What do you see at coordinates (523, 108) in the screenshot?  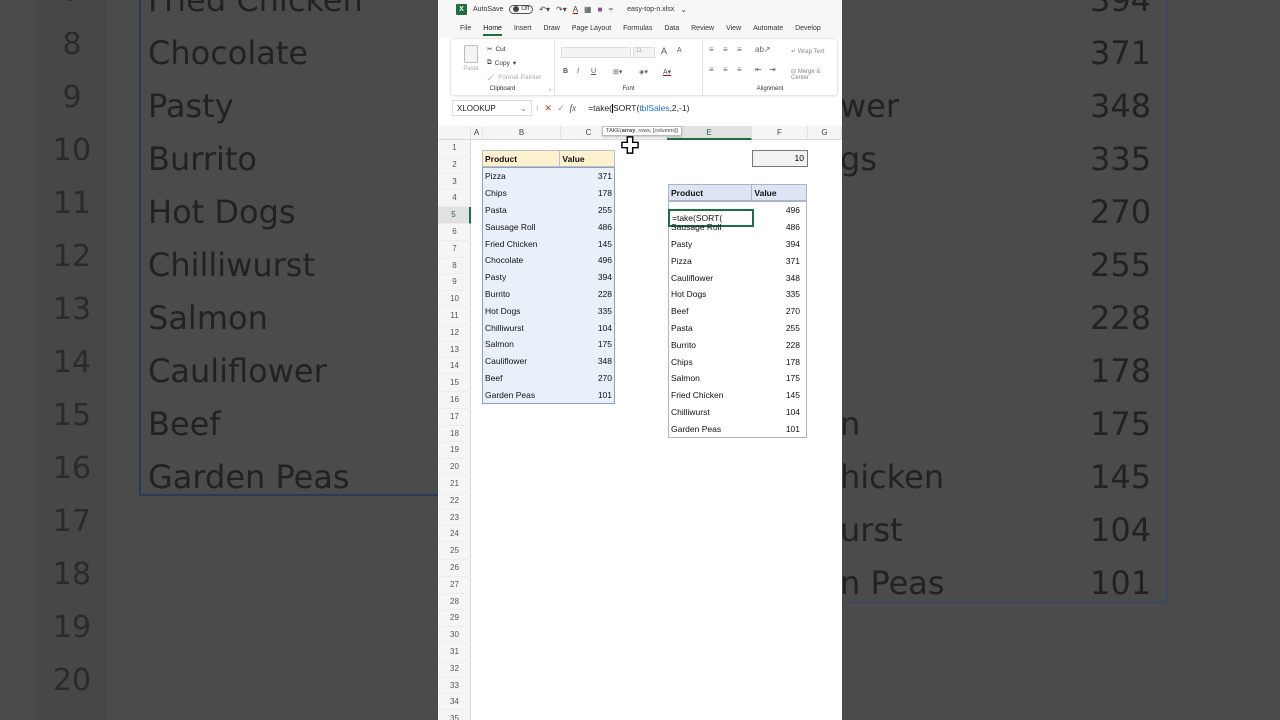 I see `chevron-down-icon: ⌄` at bounding box center [523, 108].